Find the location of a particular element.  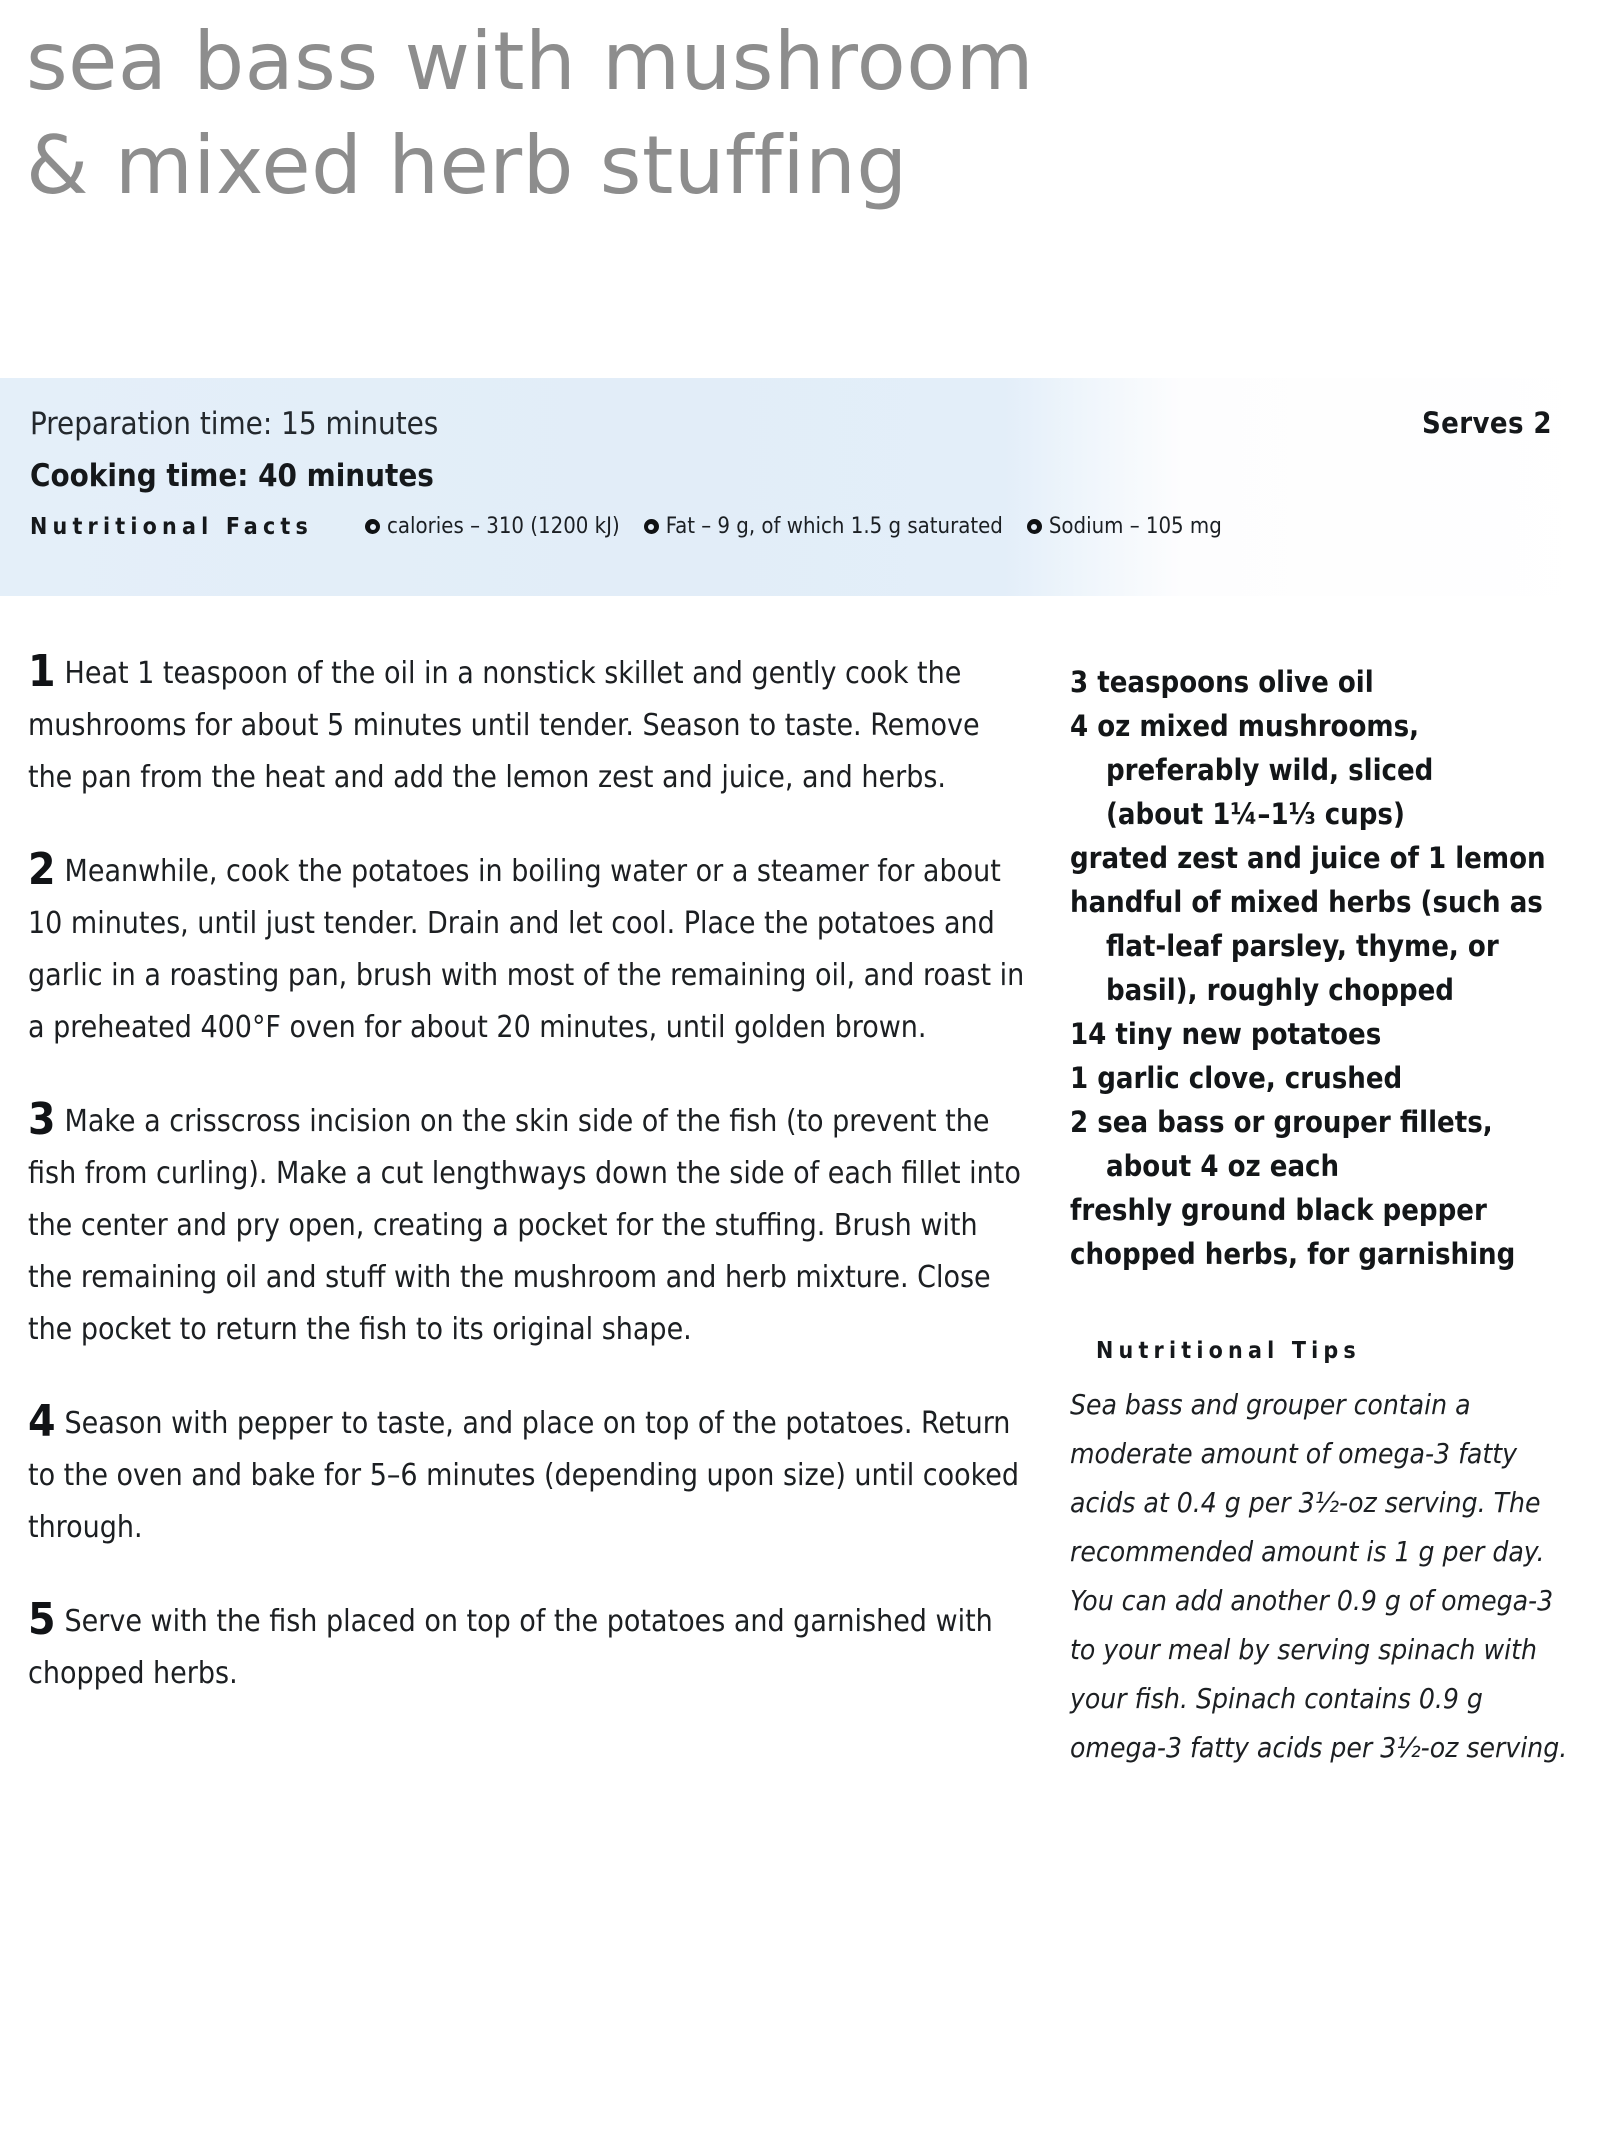

ingredient-item: freshly ground black pepper is located at coordinates (1320, 1210).